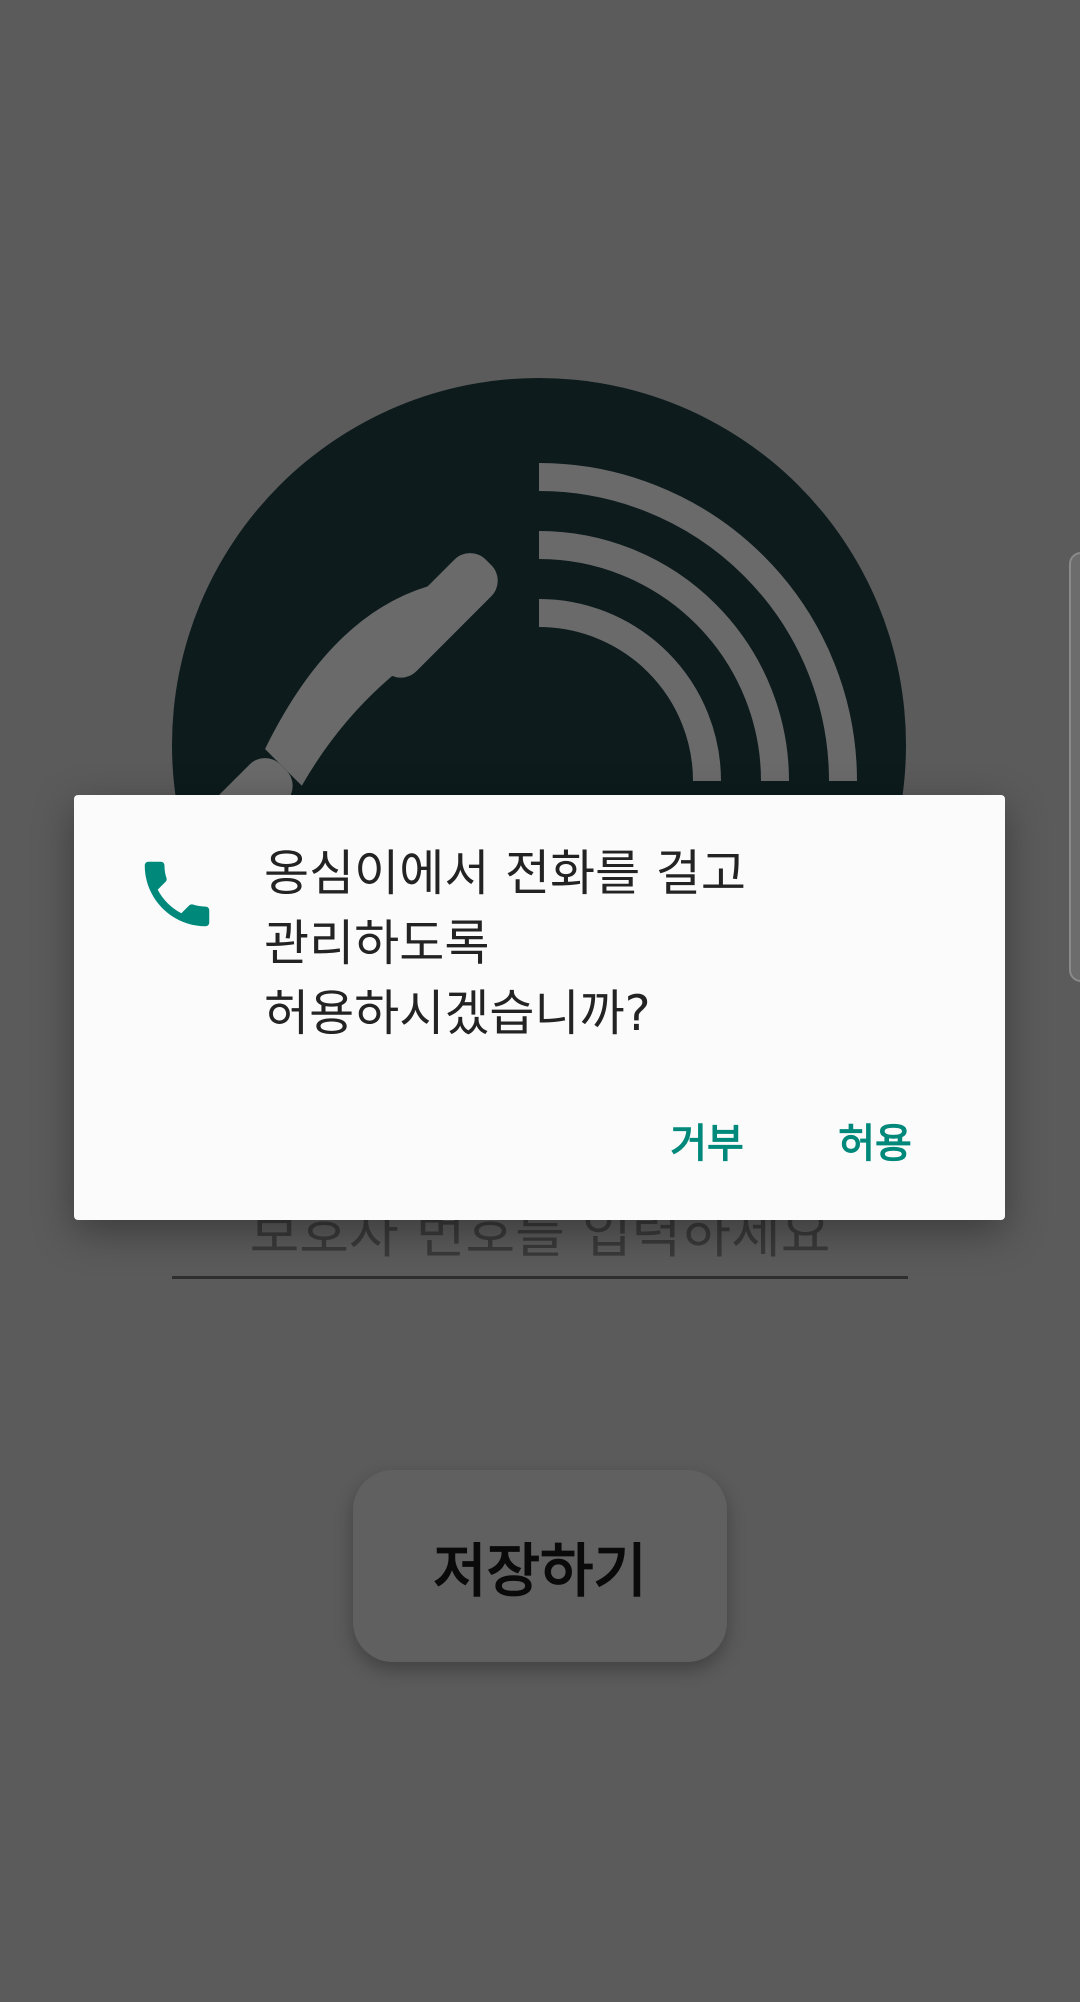  Describe the element at coordinates (614, 944) in the screenshot. I see `permission-message: 옹심이에서 전화를 걸고 관리하도록 허용하시겠습니까?` at that location.